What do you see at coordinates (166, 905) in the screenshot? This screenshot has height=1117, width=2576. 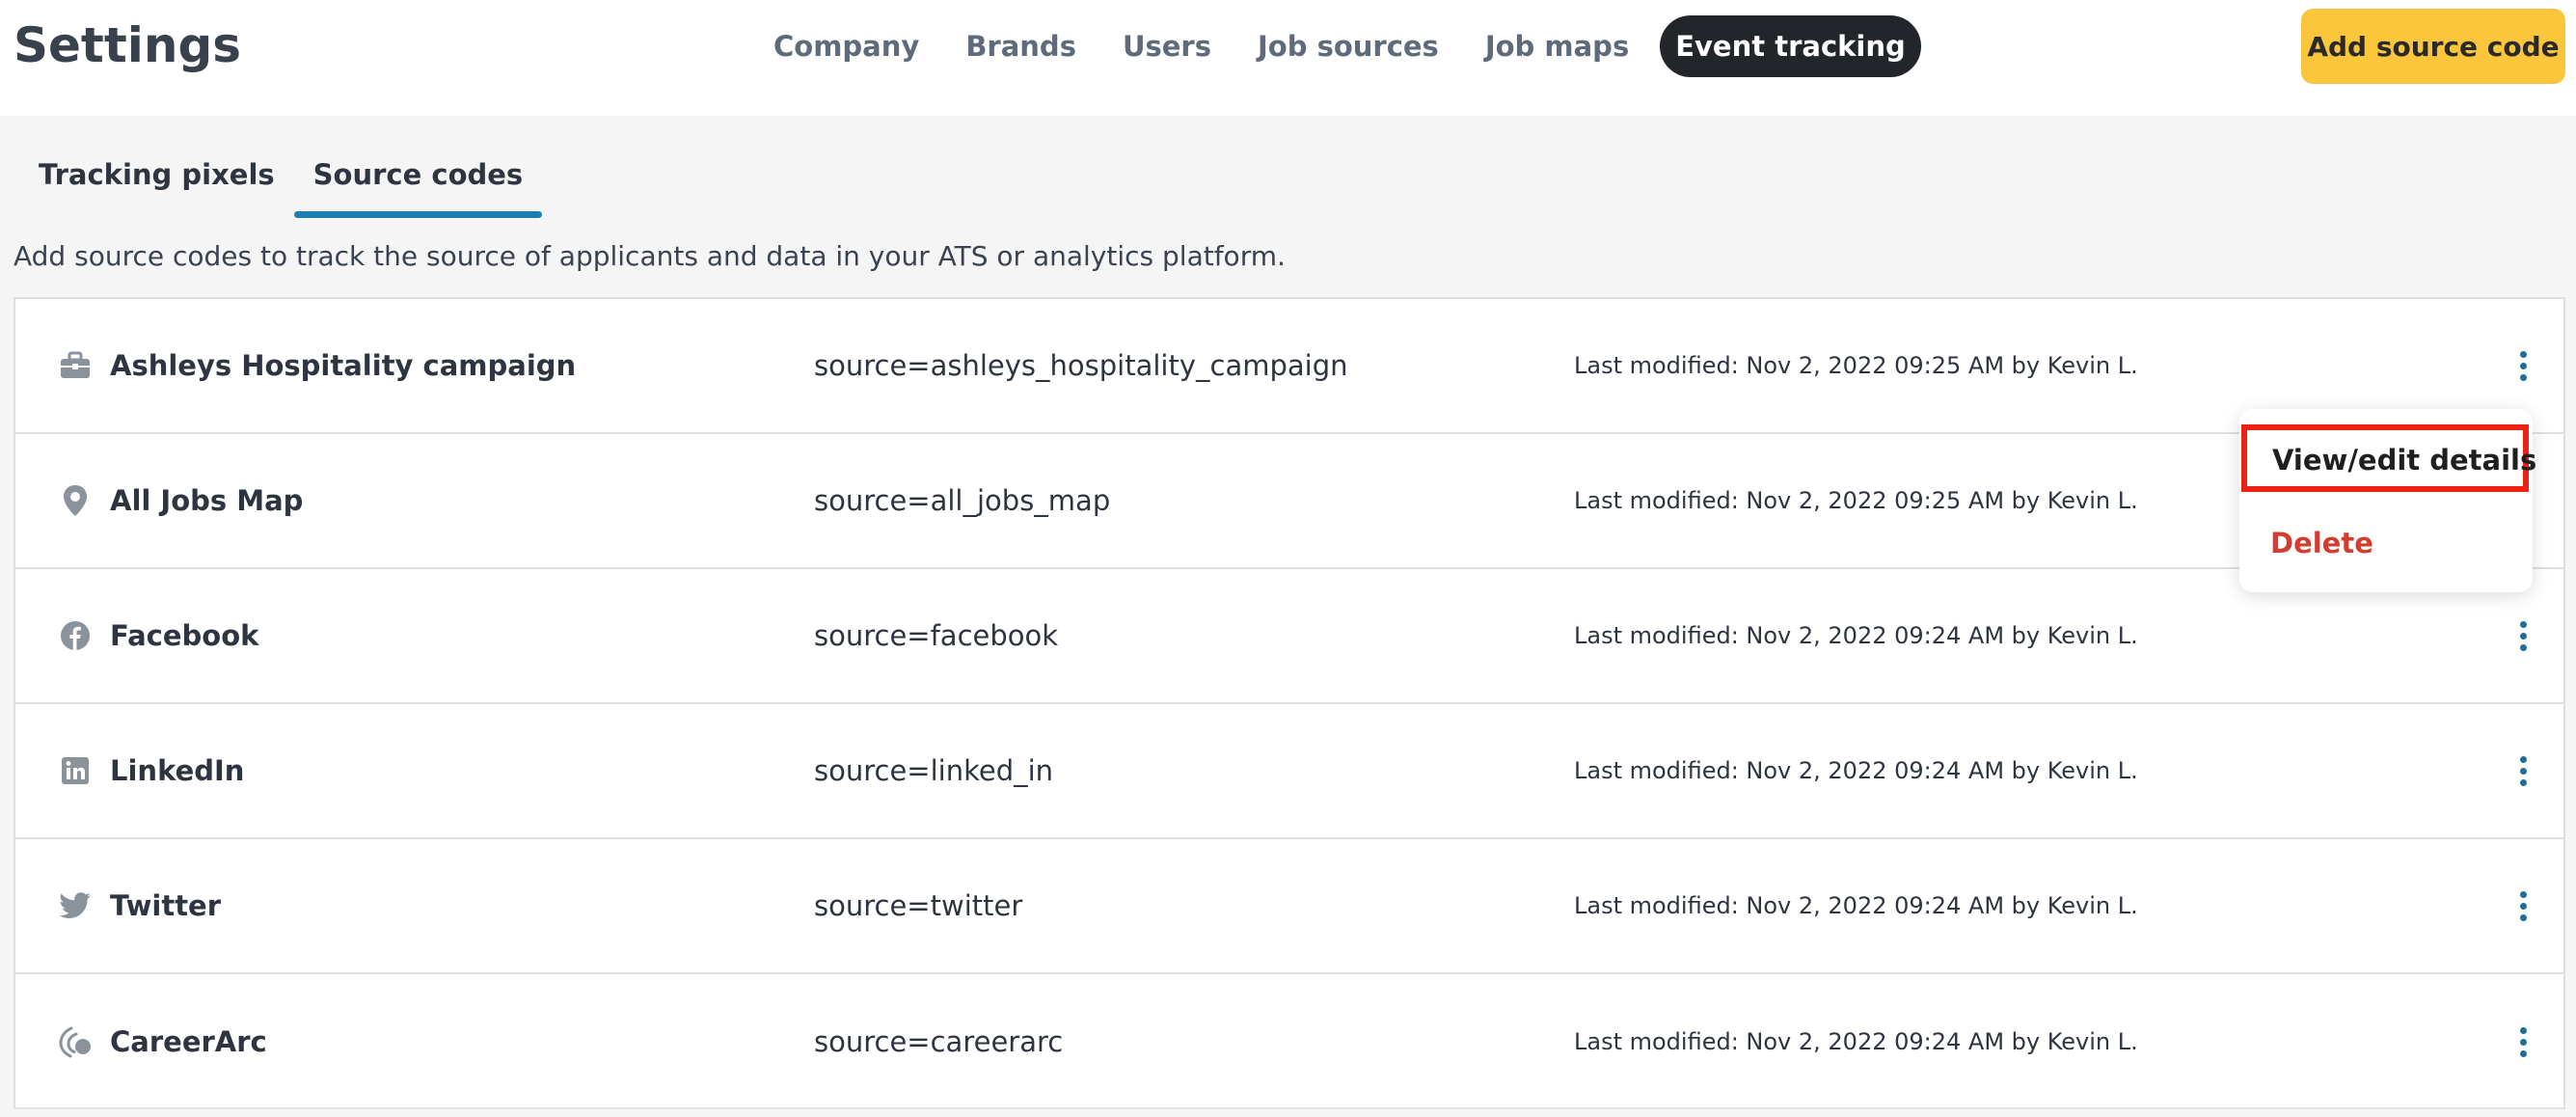 I see `source-name: Twitter` at bounding box center [166, 905].